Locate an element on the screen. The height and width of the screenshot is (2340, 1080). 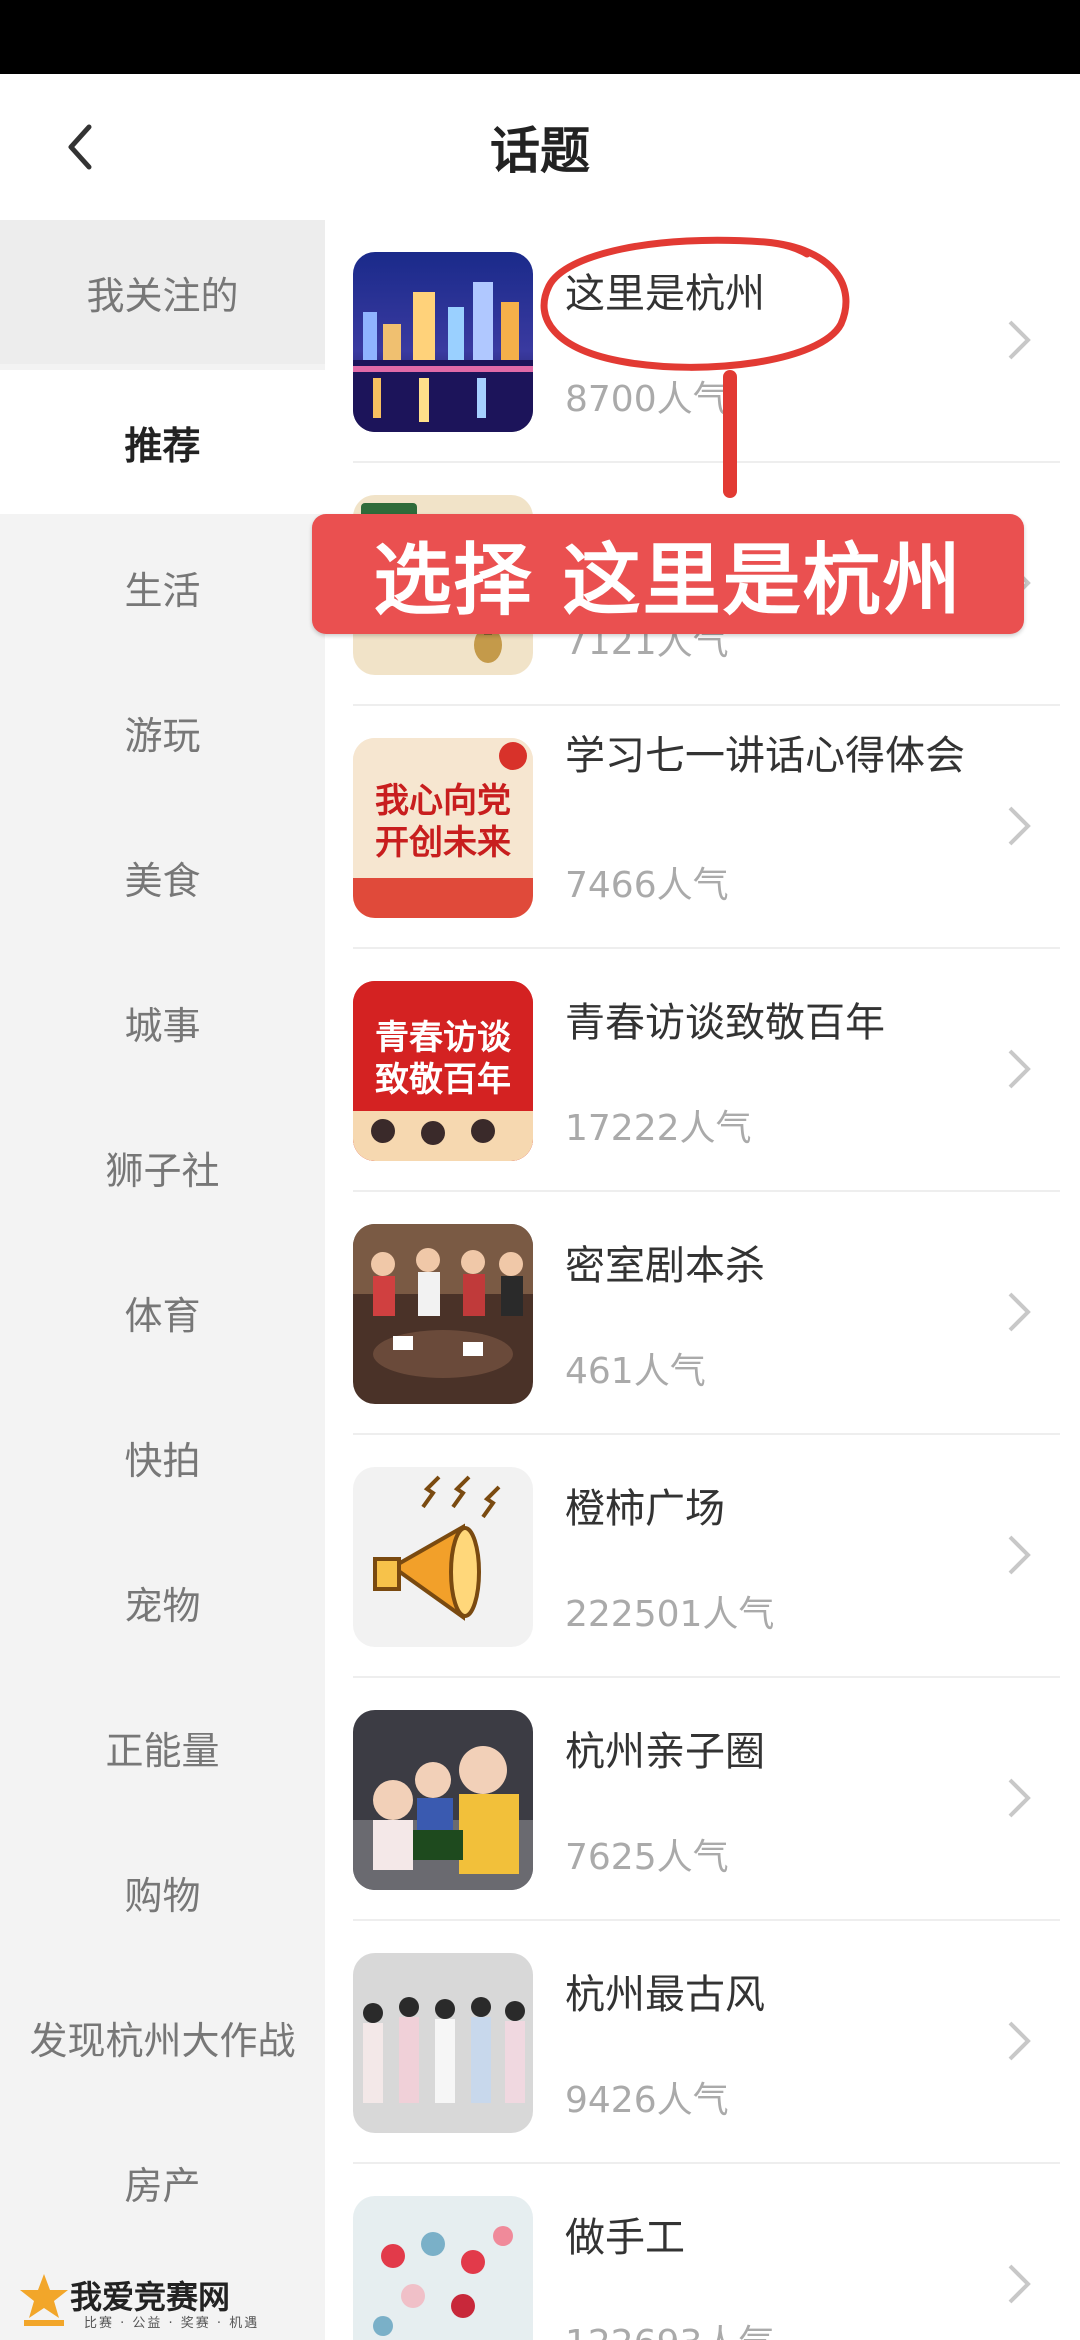
sidebar-item-shopping: 购物 is located at coordinates (162, 1892).